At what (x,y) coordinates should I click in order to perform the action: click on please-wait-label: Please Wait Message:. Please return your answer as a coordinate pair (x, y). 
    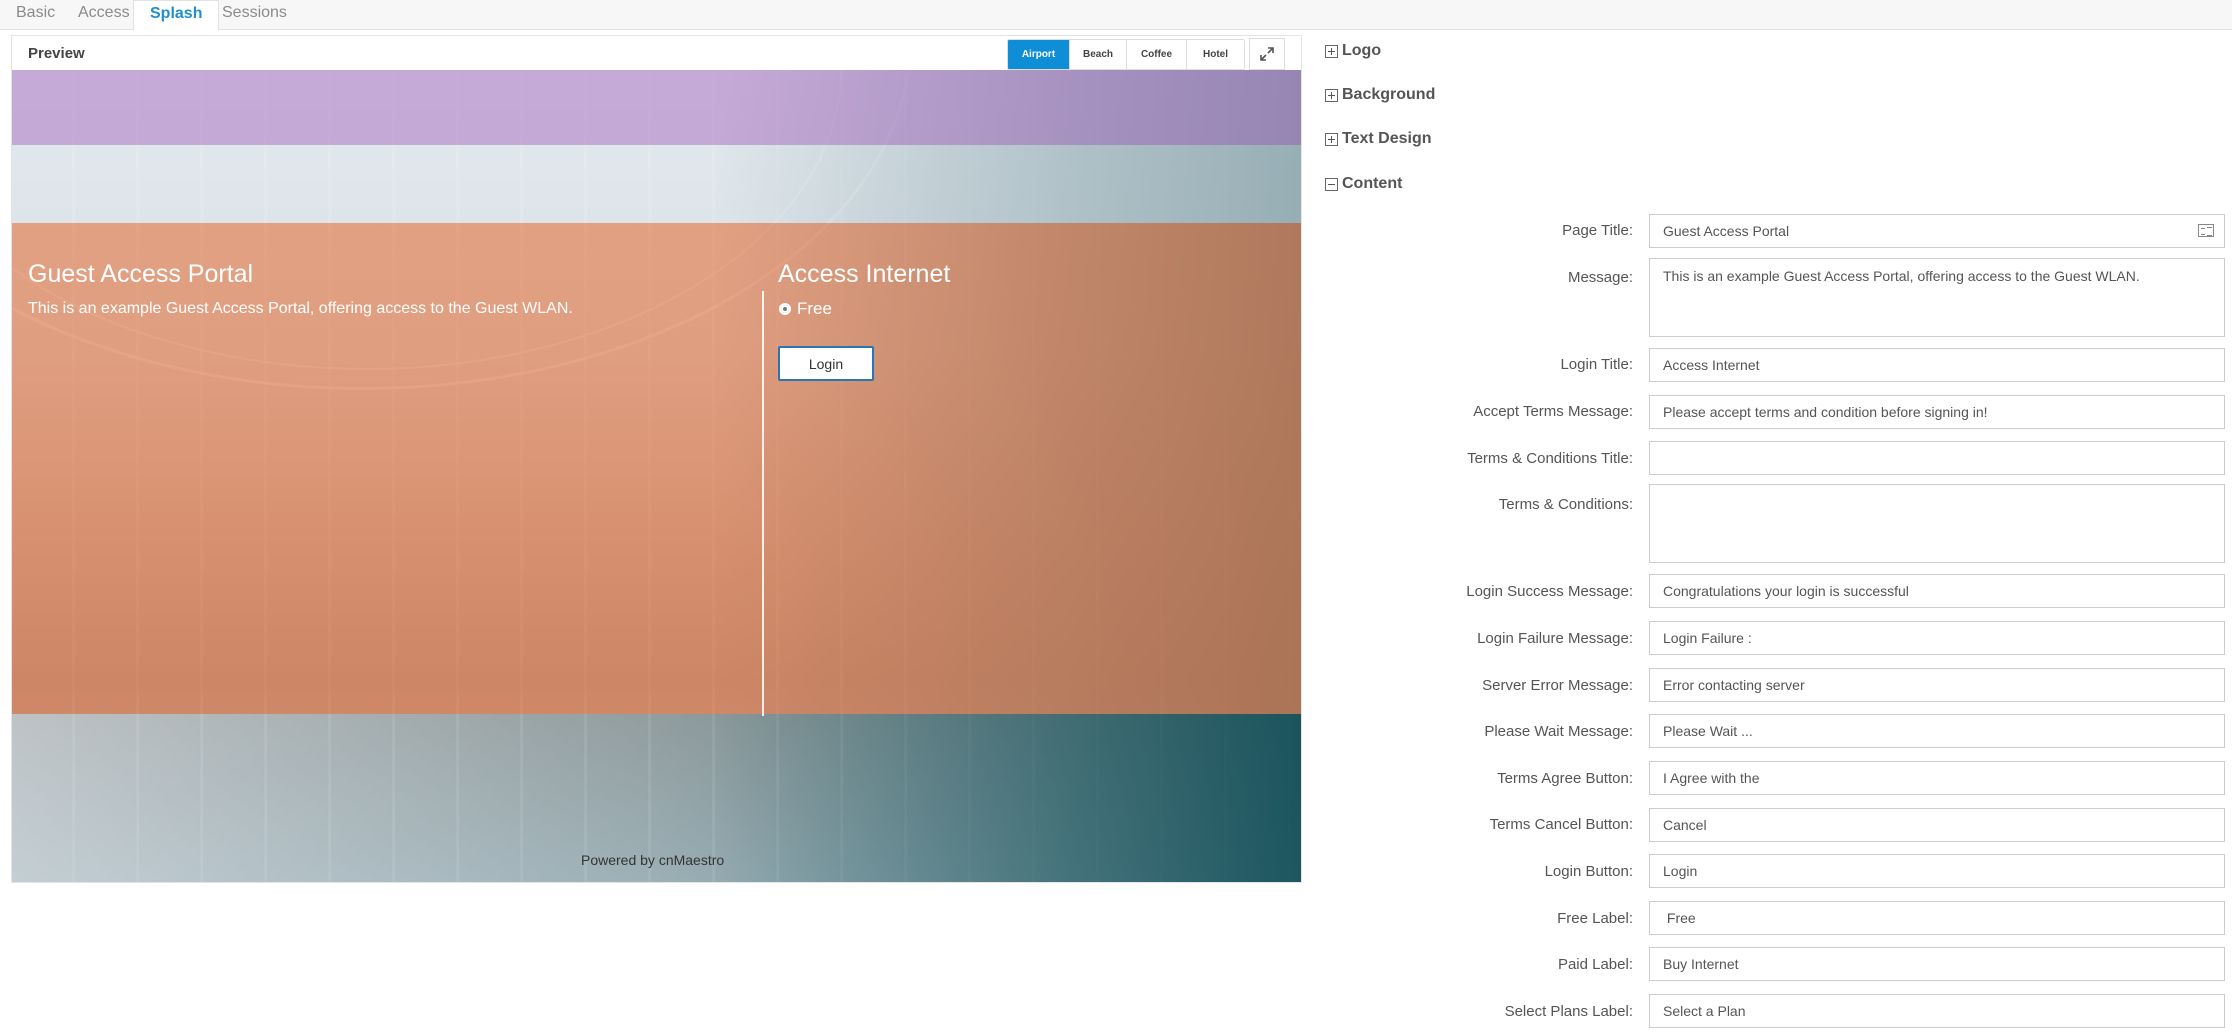
    Looking at the image, I should click on (1558, 731).